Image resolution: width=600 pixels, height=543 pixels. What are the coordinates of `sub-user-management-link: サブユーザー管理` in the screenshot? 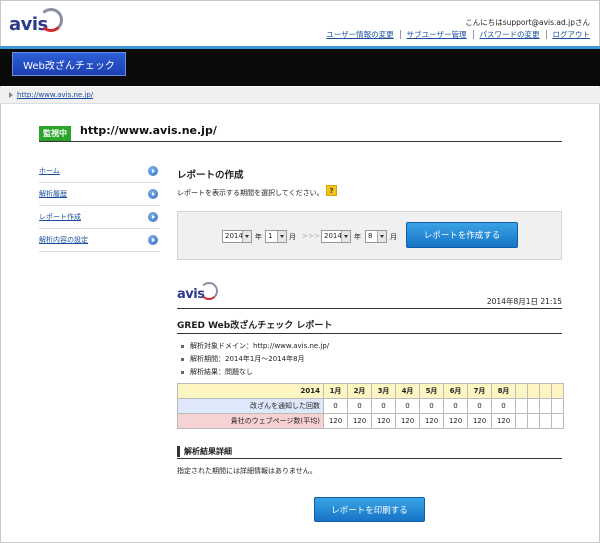 It's located at (436, 34).